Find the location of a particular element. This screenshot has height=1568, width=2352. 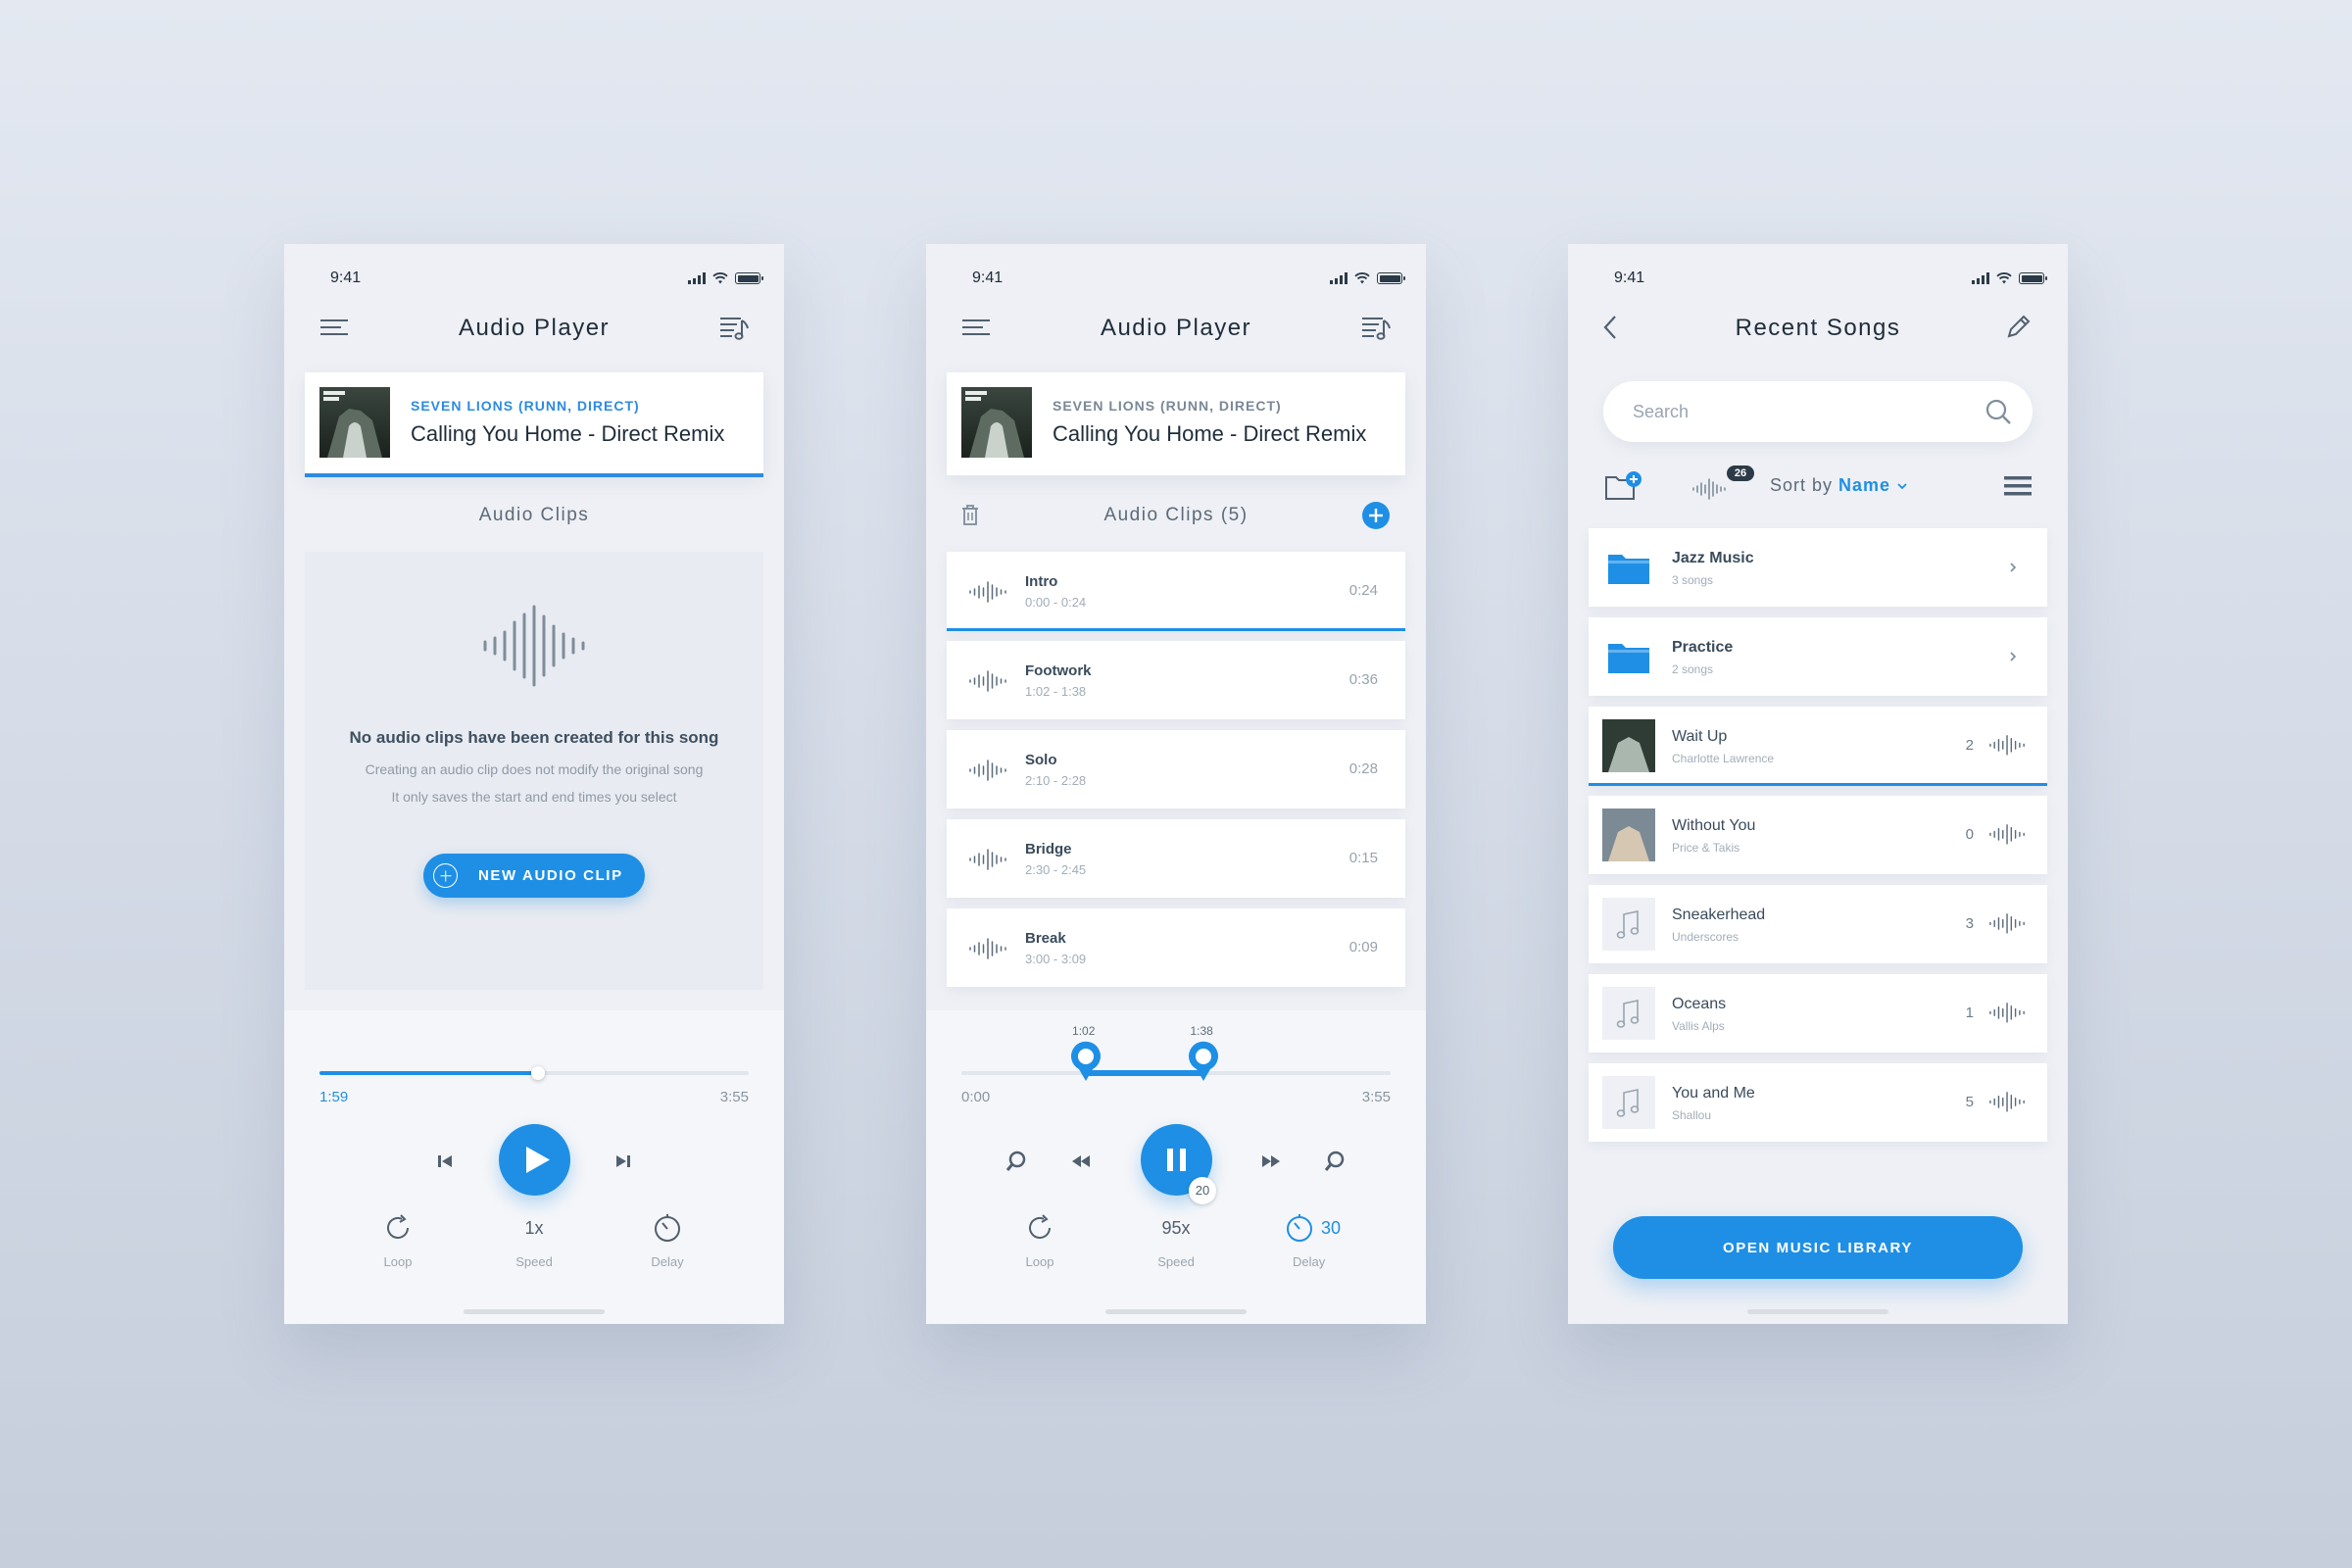

edit-pencil-icon is located at coordinates (2017, 327).